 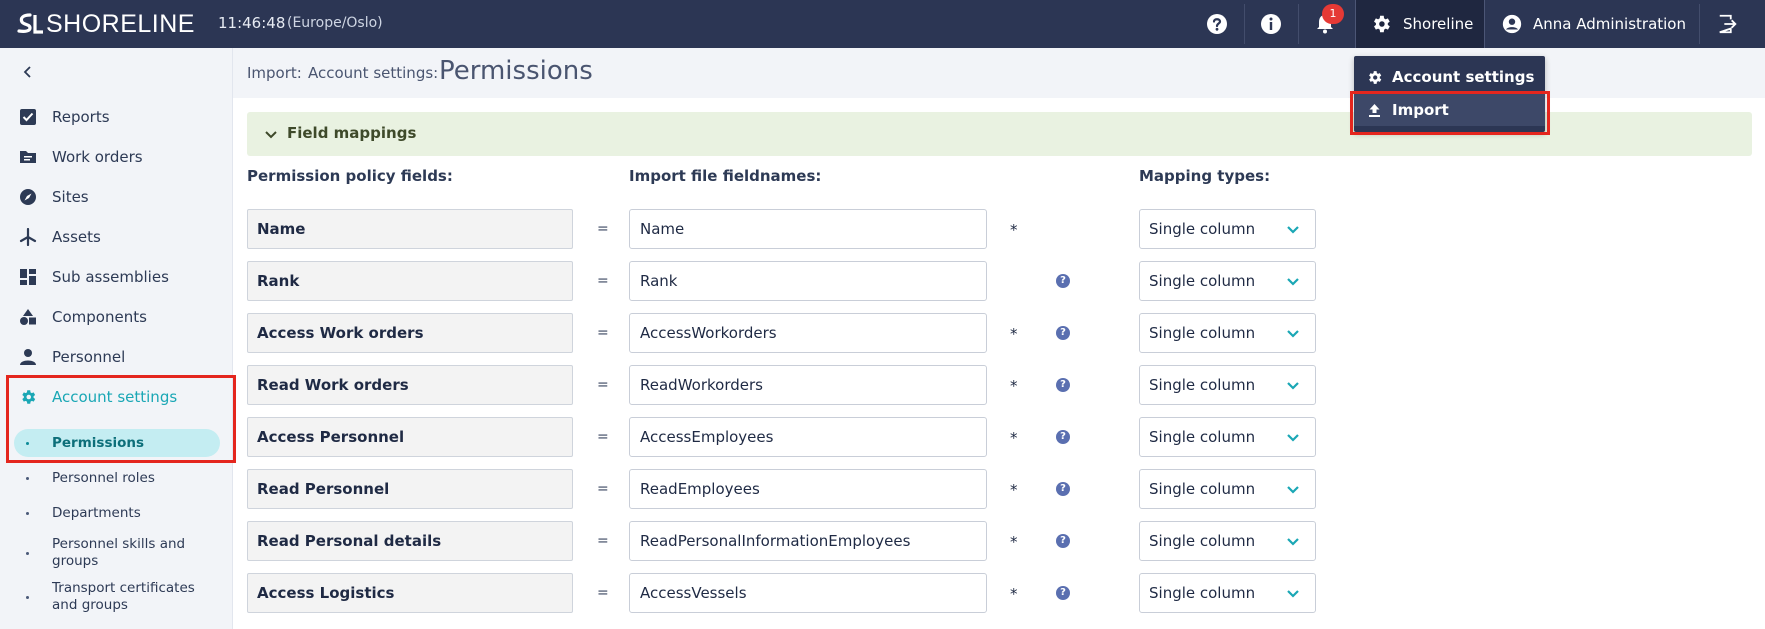 I want to click on sidebar-subitem-label: Permissions, so click(x=98, y=442).